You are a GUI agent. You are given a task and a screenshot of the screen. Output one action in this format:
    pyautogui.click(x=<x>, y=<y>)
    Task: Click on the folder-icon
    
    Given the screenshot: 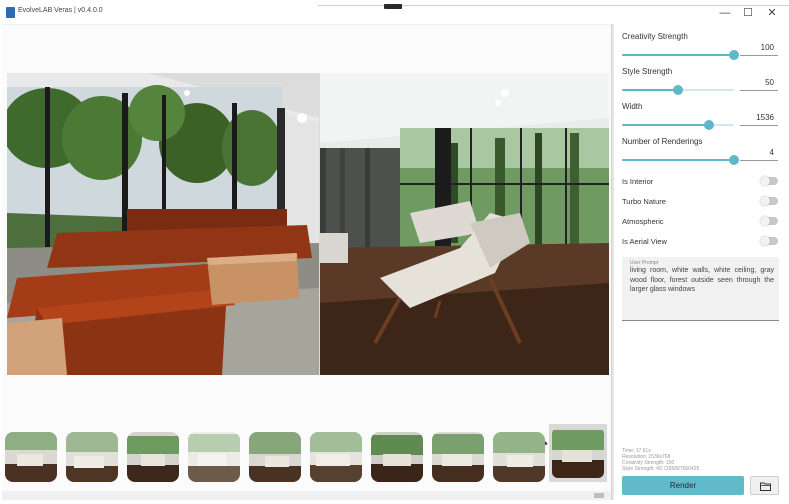 What is the action you would take?
    pyautogui.click(x=765, y=486)
    